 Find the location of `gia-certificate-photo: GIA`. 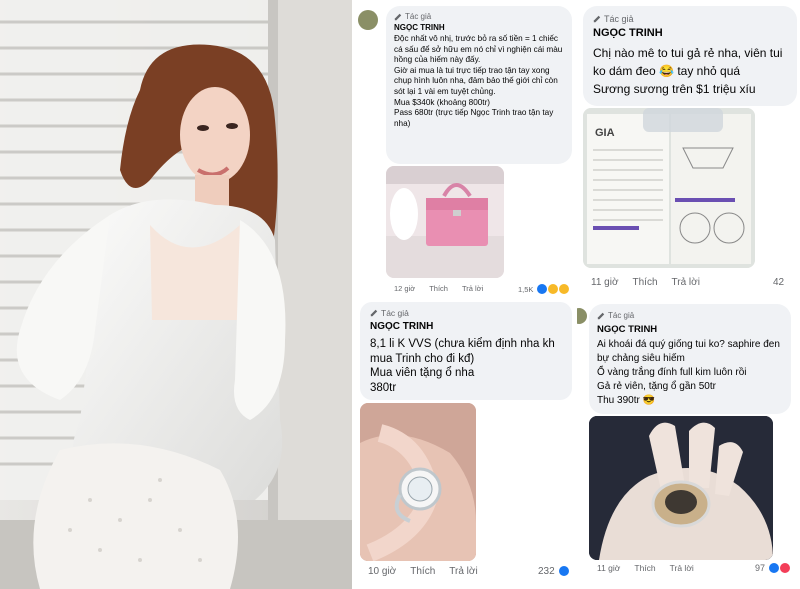

gia-certificate-photo: GIA is located at coordinates (669, 188).